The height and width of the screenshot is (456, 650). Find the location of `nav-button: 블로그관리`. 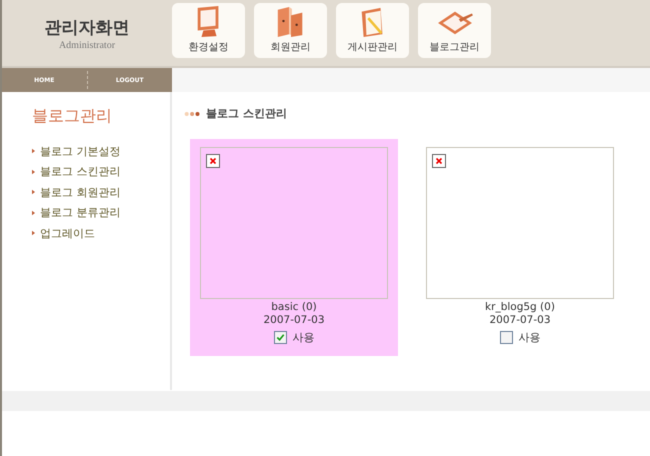

nav-button: 블로그관리 is located at coordinates (454, 30).